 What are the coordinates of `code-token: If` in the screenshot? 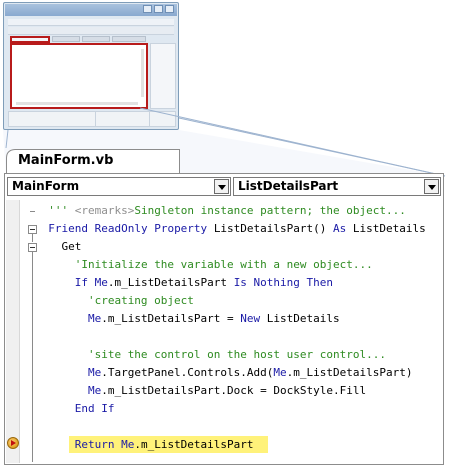 It's located at (84, 282).